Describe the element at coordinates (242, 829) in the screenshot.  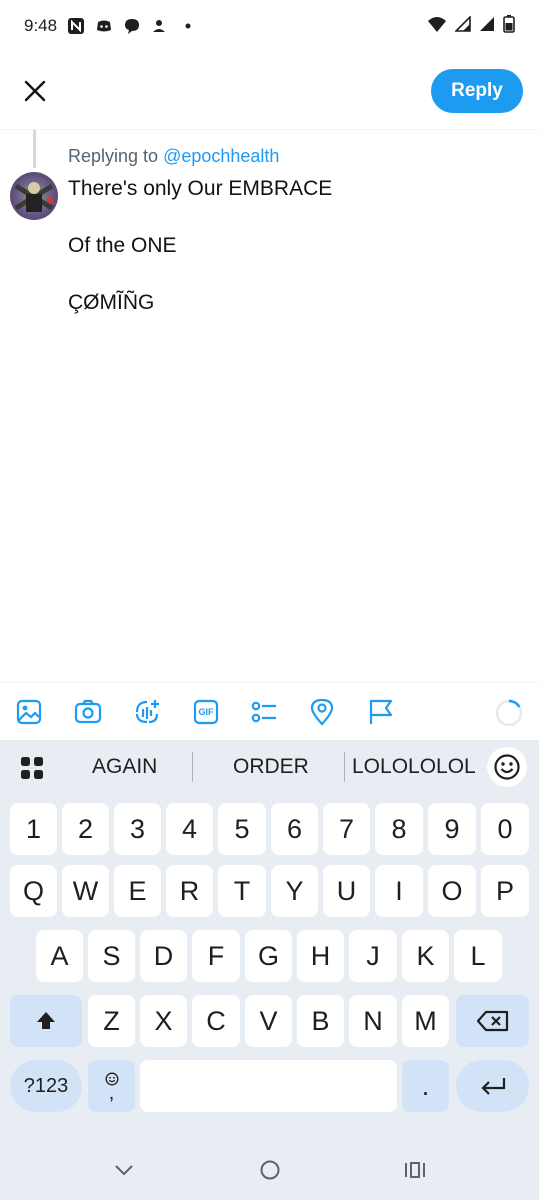
I see `key-5: 5` at that location.